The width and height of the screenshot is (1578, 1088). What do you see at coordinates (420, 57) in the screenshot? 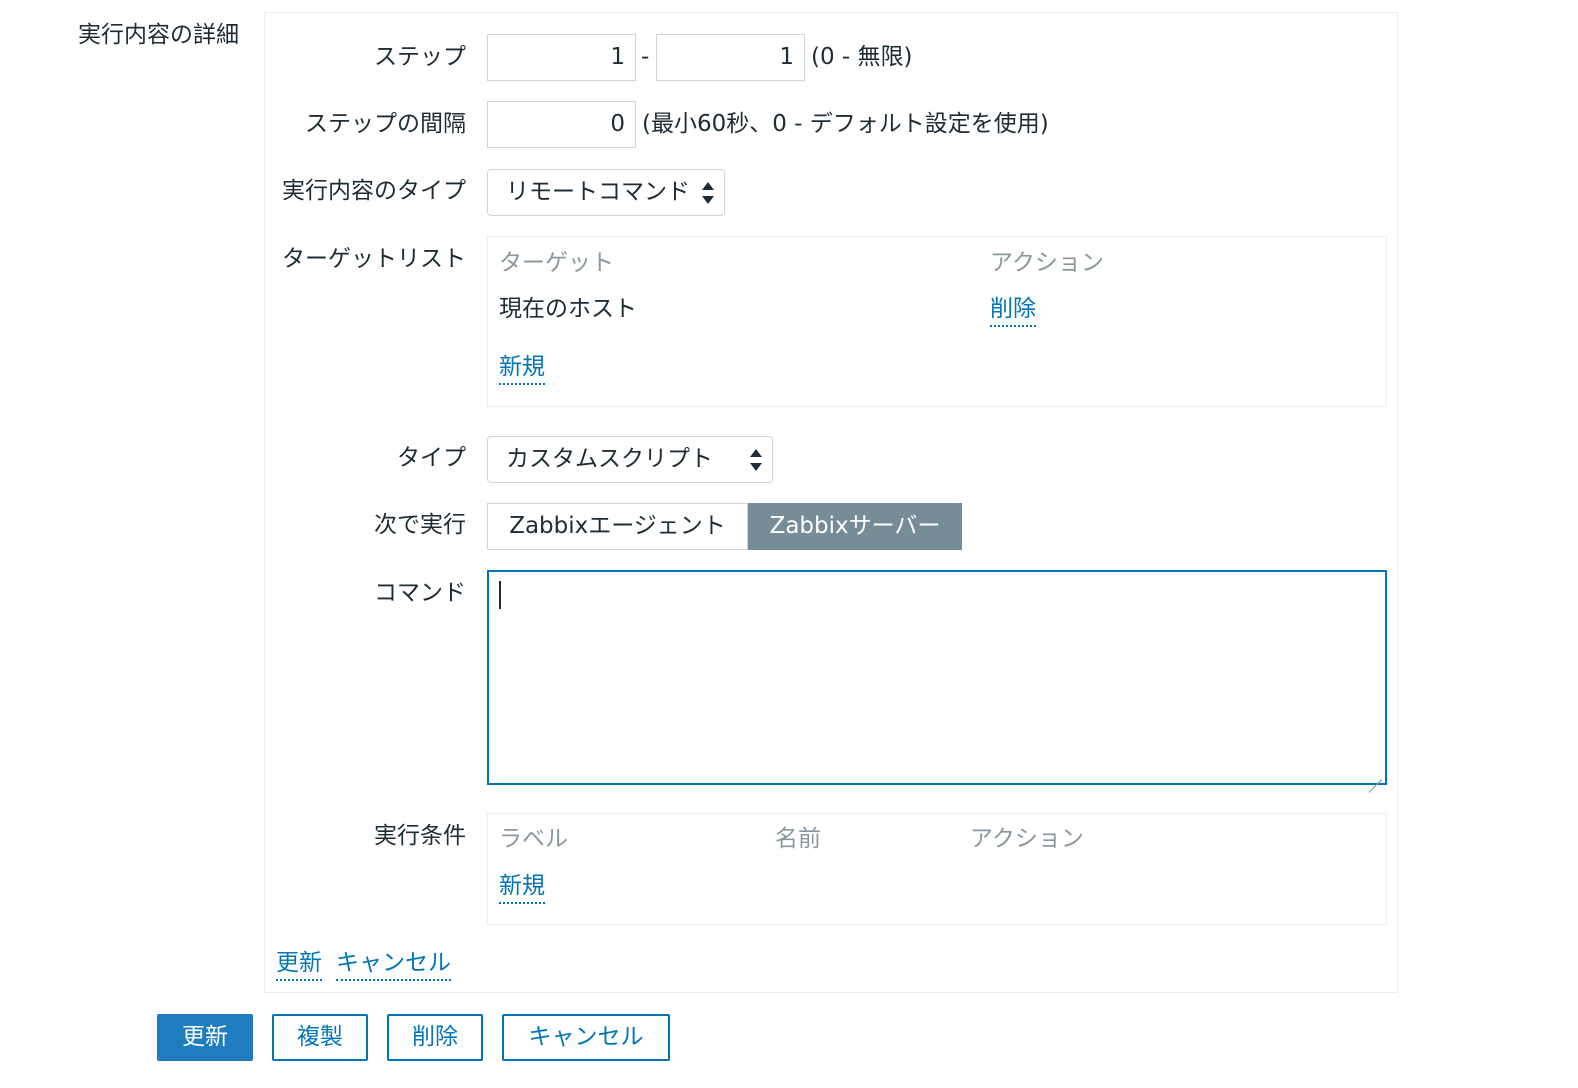
I see `steps-label: ステップ` at bounding box center [420, 57].